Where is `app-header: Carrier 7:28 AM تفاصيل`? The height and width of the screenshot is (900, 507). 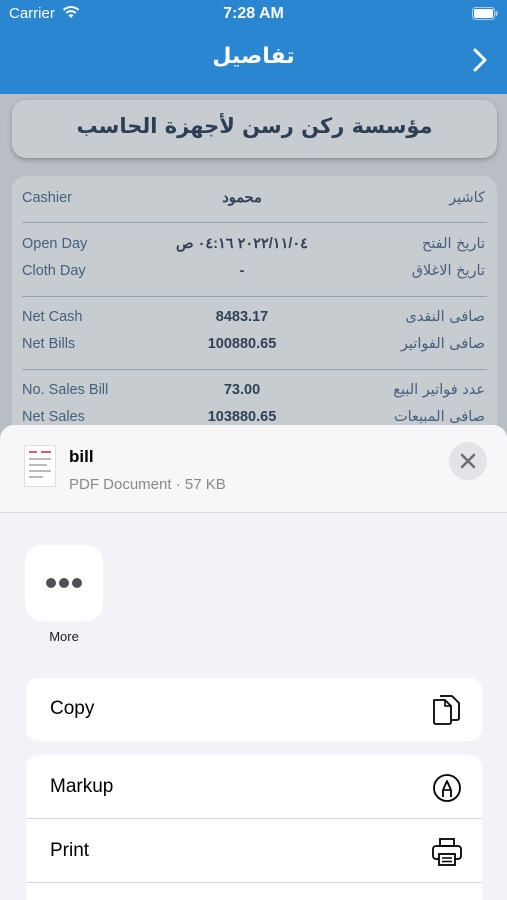 app-header: Carrier 7:28 AM تفاصيل is located at coordinates (253, 47).